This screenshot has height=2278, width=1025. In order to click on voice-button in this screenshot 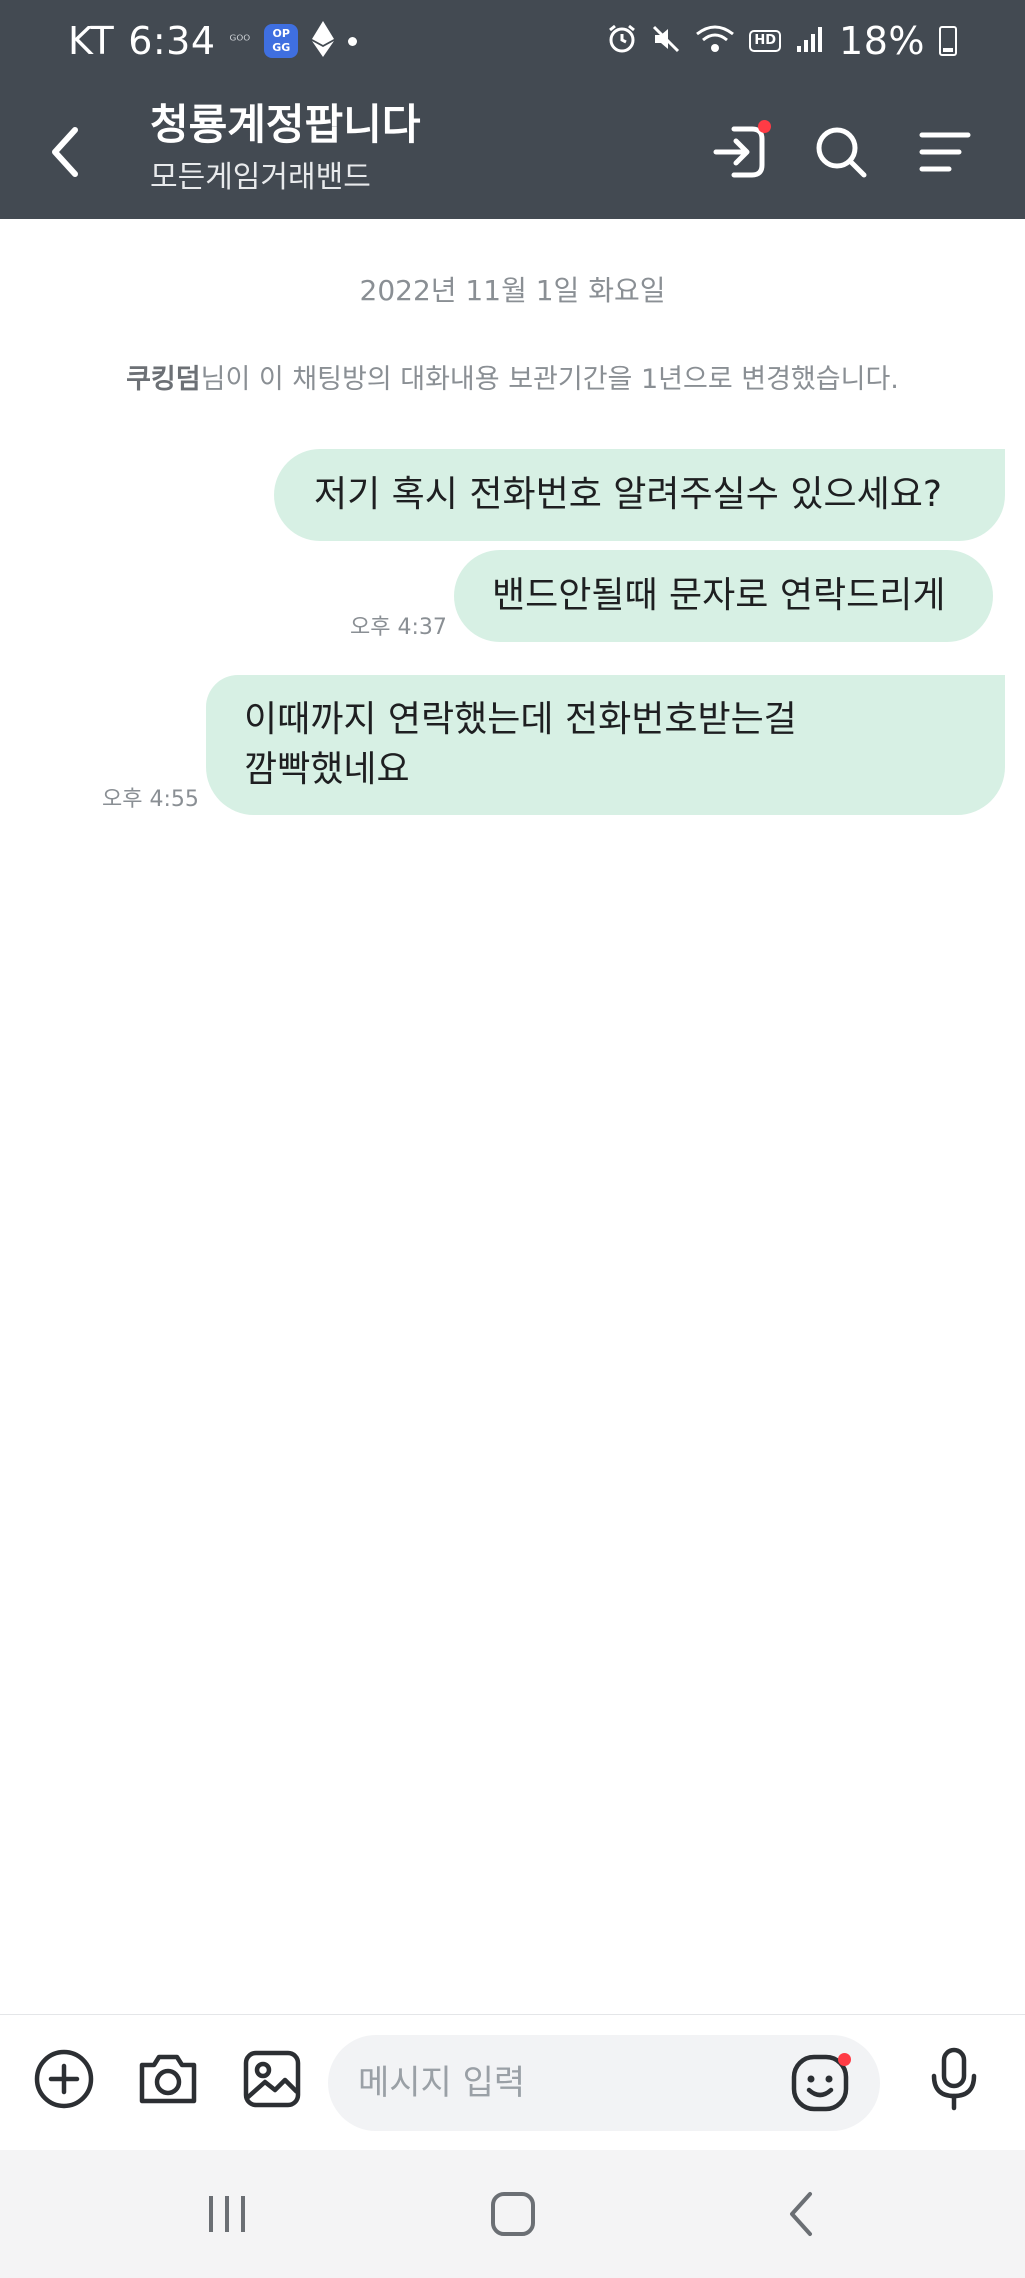, I will do `click(954, 2079)`.